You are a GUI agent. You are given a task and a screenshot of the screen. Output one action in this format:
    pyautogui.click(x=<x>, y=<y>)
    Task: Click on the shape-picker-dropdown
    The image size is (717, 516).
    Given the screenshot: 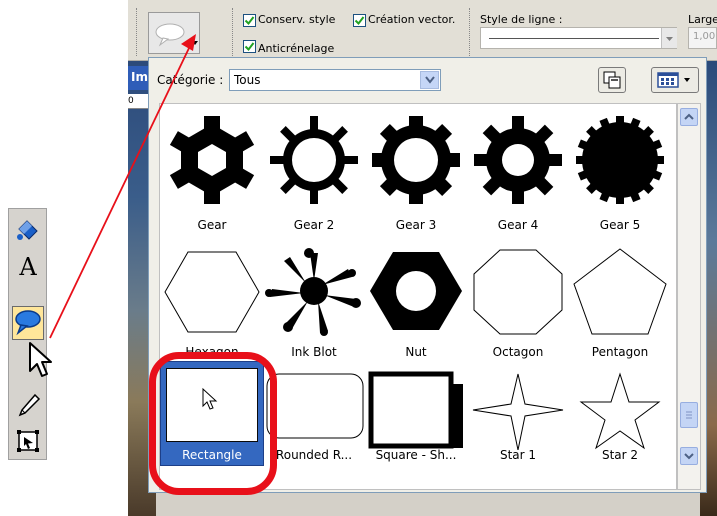 What is the action you would take?
    pyautogui.click(x=174, y=33)
    